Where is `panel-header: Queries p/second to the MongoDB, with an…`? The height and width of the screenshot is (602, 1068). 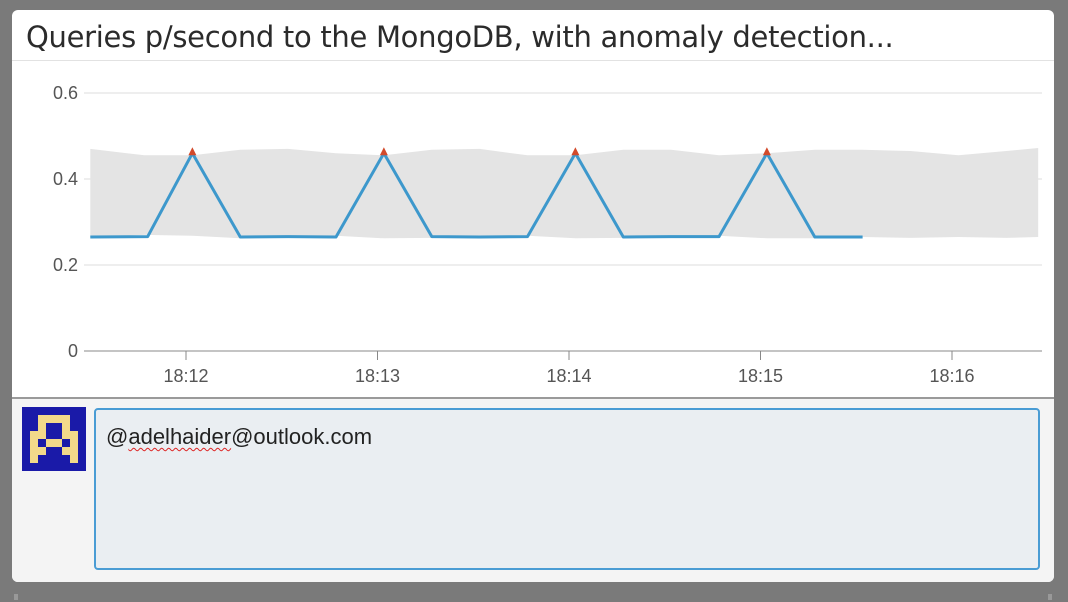
panel-header: Queries p/second to the MongoDB, with an… is located at coordinates (533, 35).